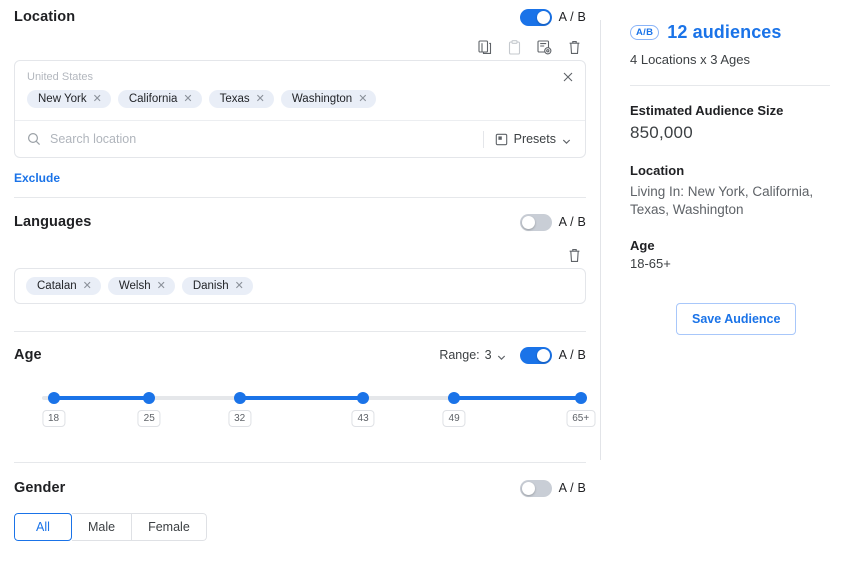 The image size is (850, 567). What do you see at coordinates (37, 177) in the screenshot?
I see `exclude-link: Exclude` at bounding box center [37, 177].